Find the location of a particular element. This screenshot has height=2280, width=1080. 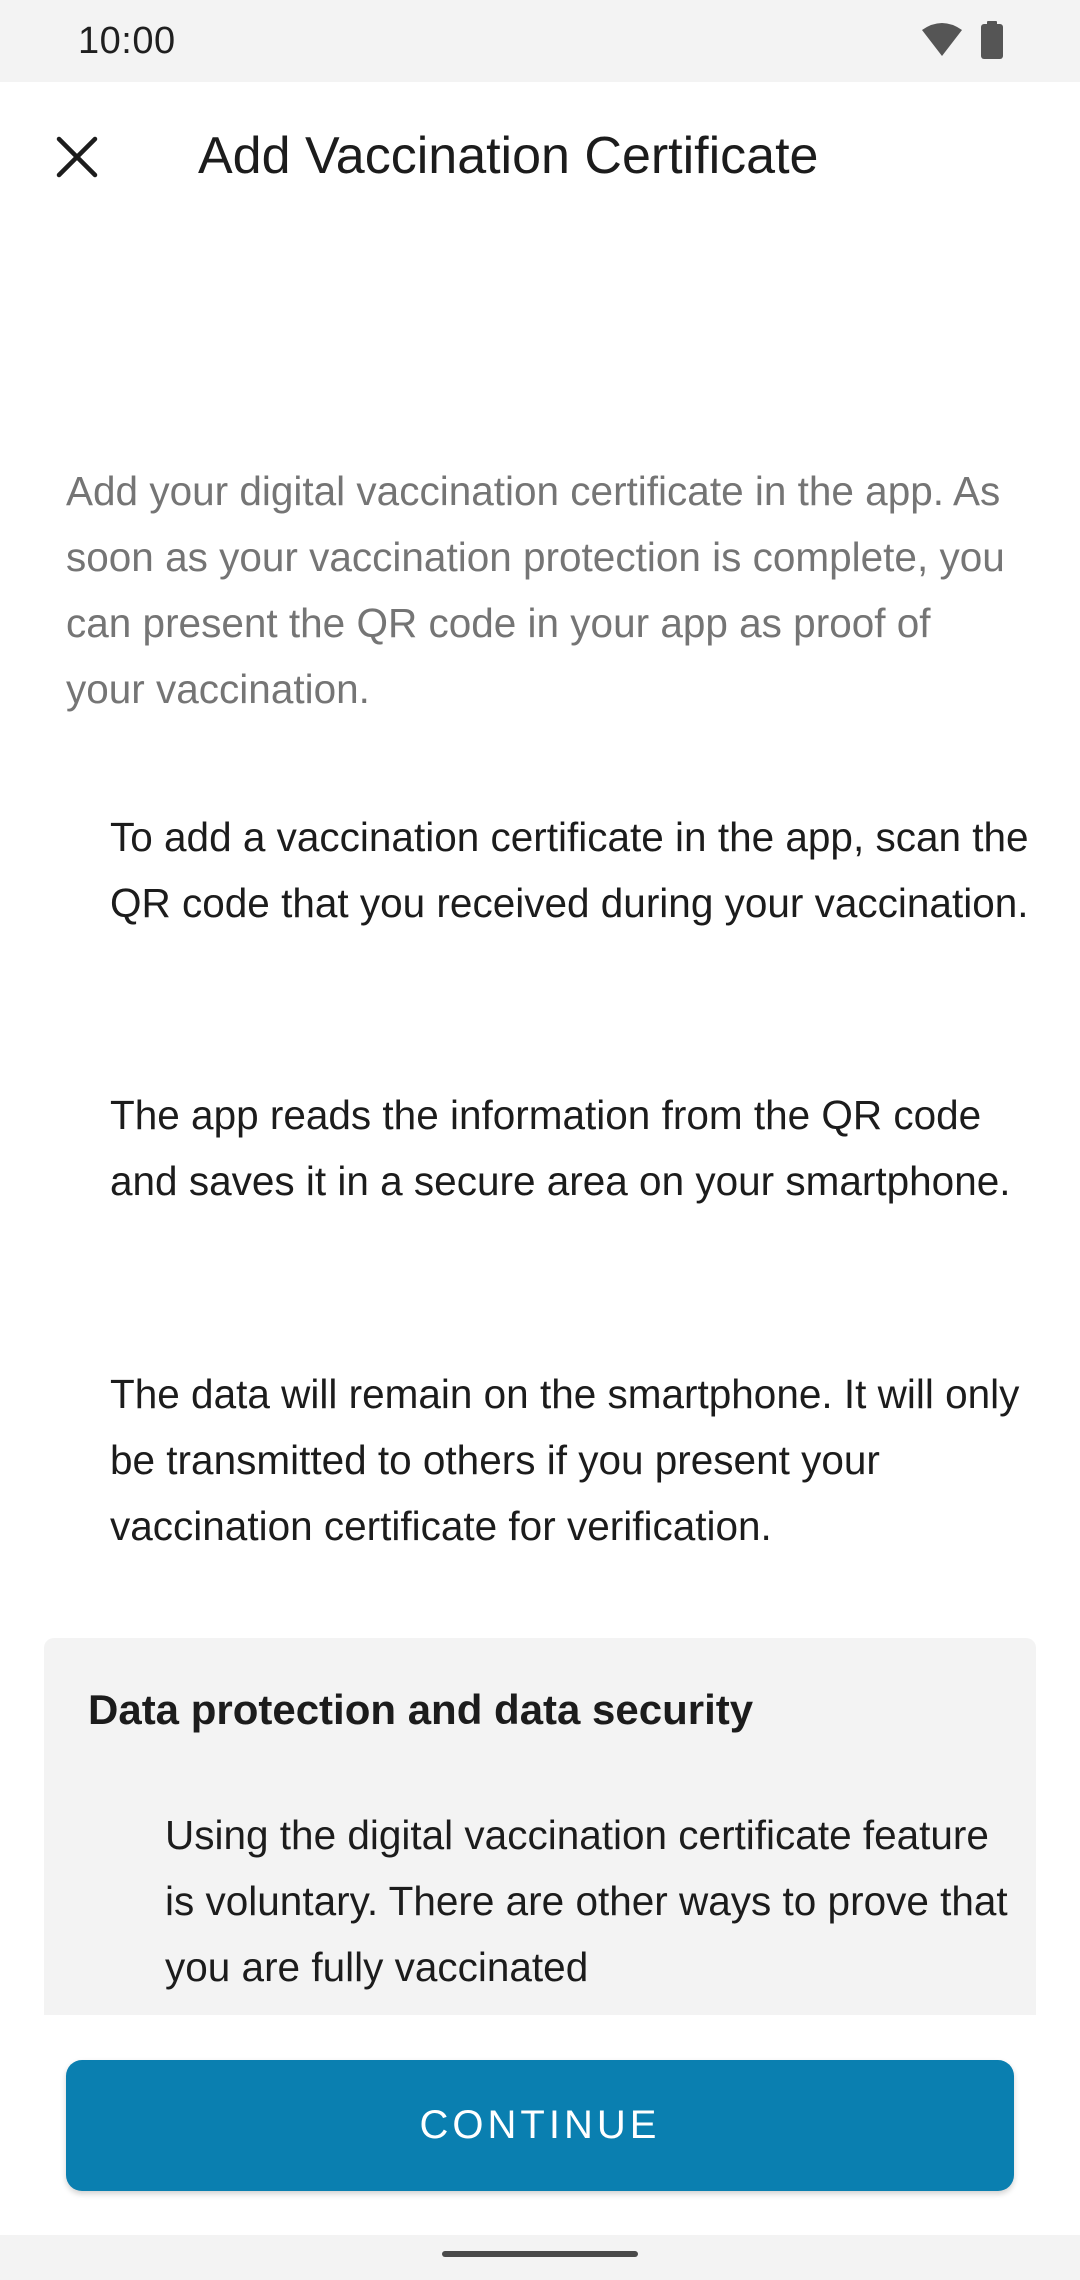

bottom-action-area: CONTINUE is located at coordinates (540, 2125).